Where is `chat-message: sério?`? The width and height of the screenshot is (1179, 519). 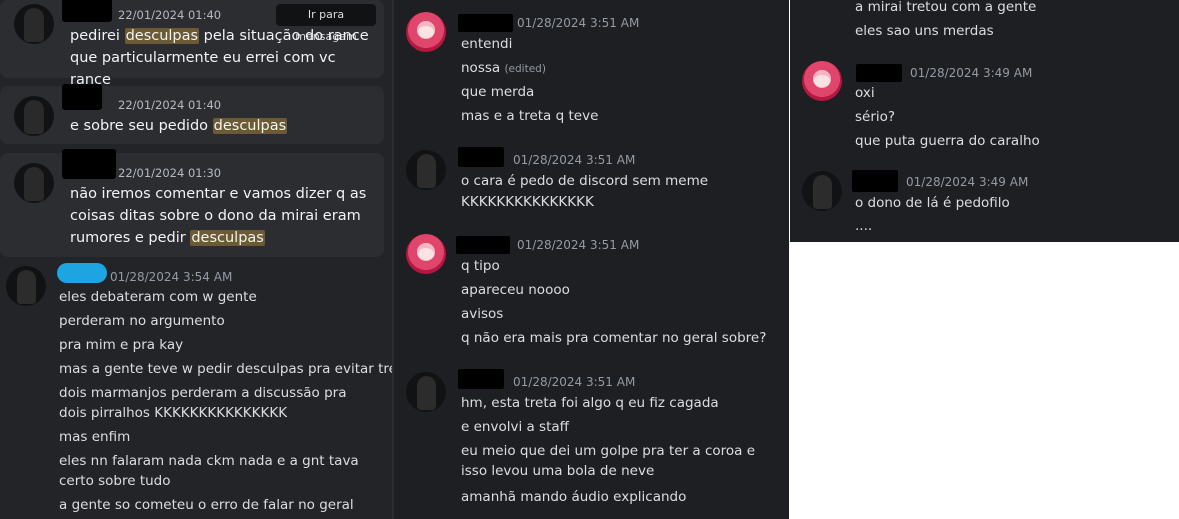
chat-message: sério? is located at coordinates (875, 117).